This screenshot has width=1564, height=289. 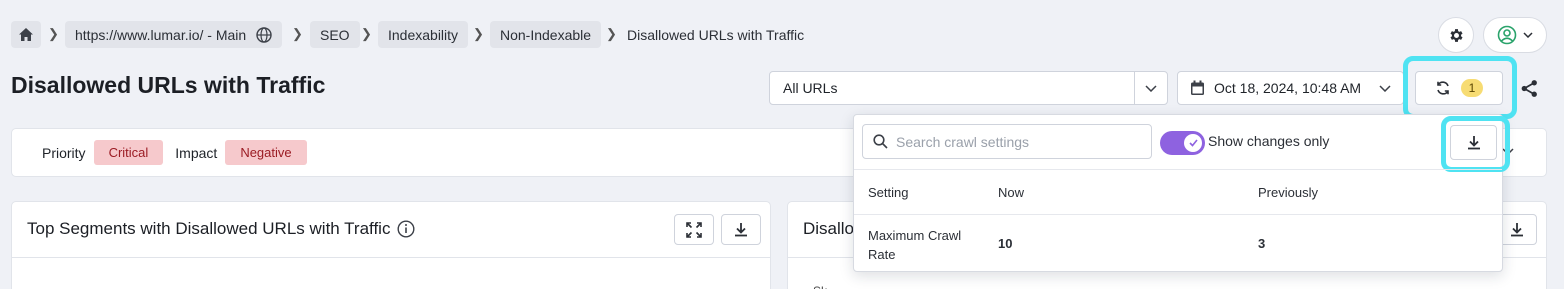 What do you see at coordinates (829, 228) in the screenshot?
I see `card-title: Disallo` at bounding box center [829, 228].